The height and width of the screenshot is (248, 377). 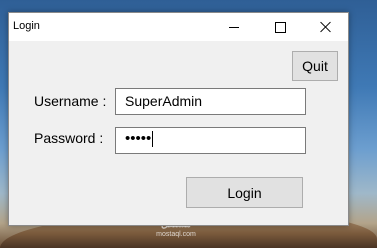 I want to click on title-bar: Login, so click(x=178, y=27).